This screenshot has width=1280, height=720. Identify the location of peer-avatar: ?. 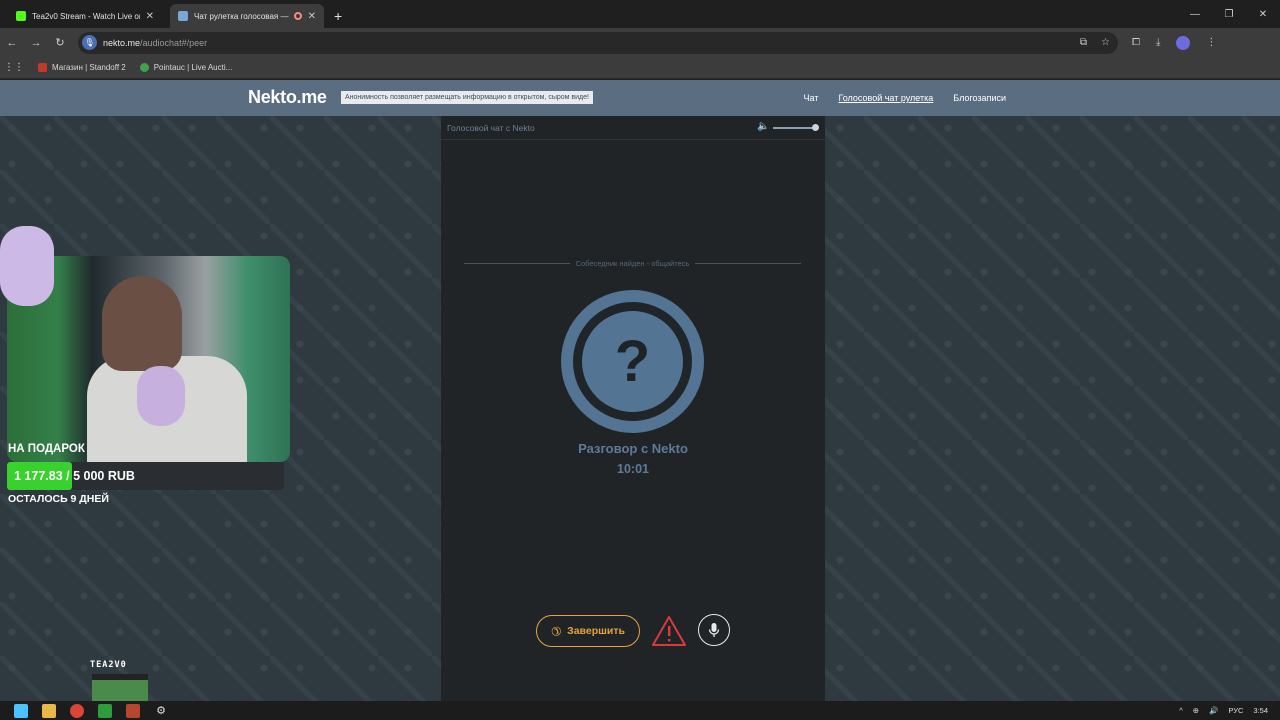
(632, 361).